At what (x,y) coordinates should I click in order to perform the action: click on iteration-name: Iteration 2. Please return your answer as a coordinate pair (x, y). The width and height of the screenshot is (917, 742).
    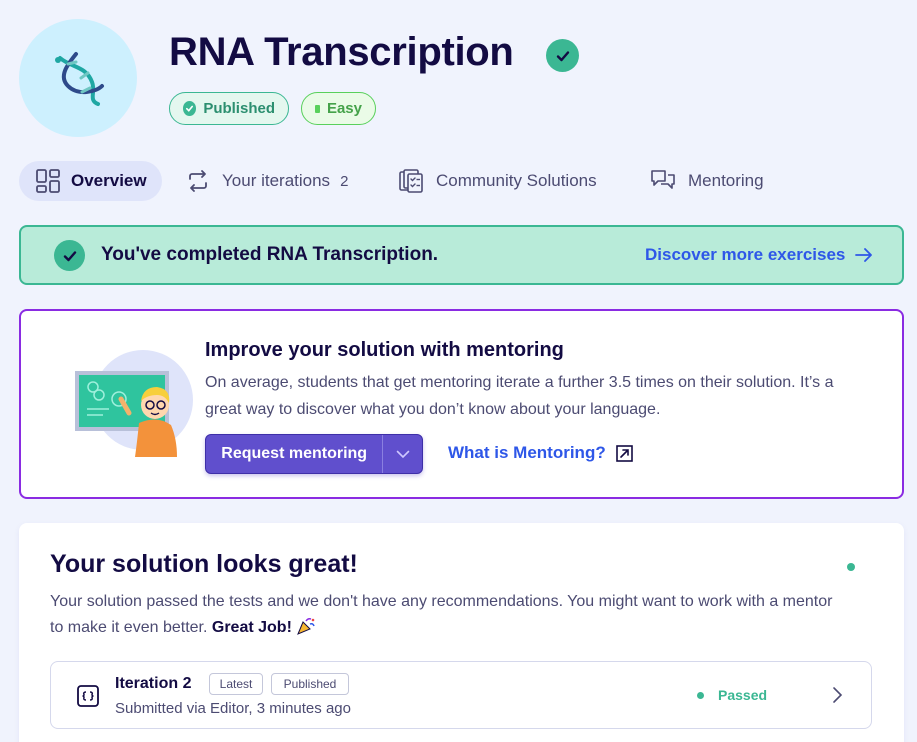
    Looking at the image, I should click on (153, 683).